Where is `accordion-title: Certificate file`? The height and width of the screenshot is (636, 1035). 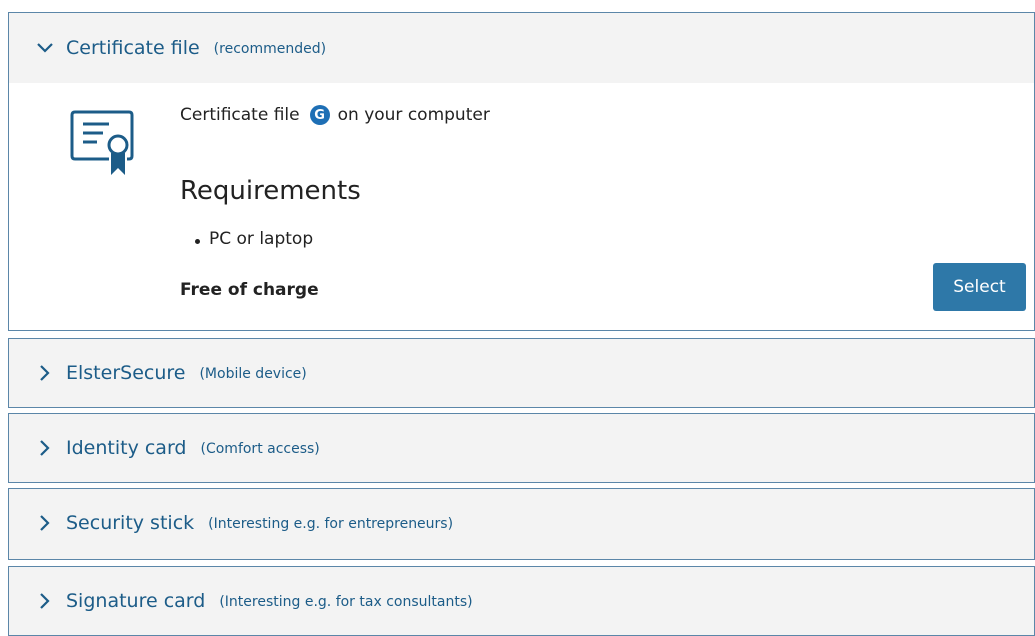
accordion-title: Certificate file is located at coordinates (133, 48).